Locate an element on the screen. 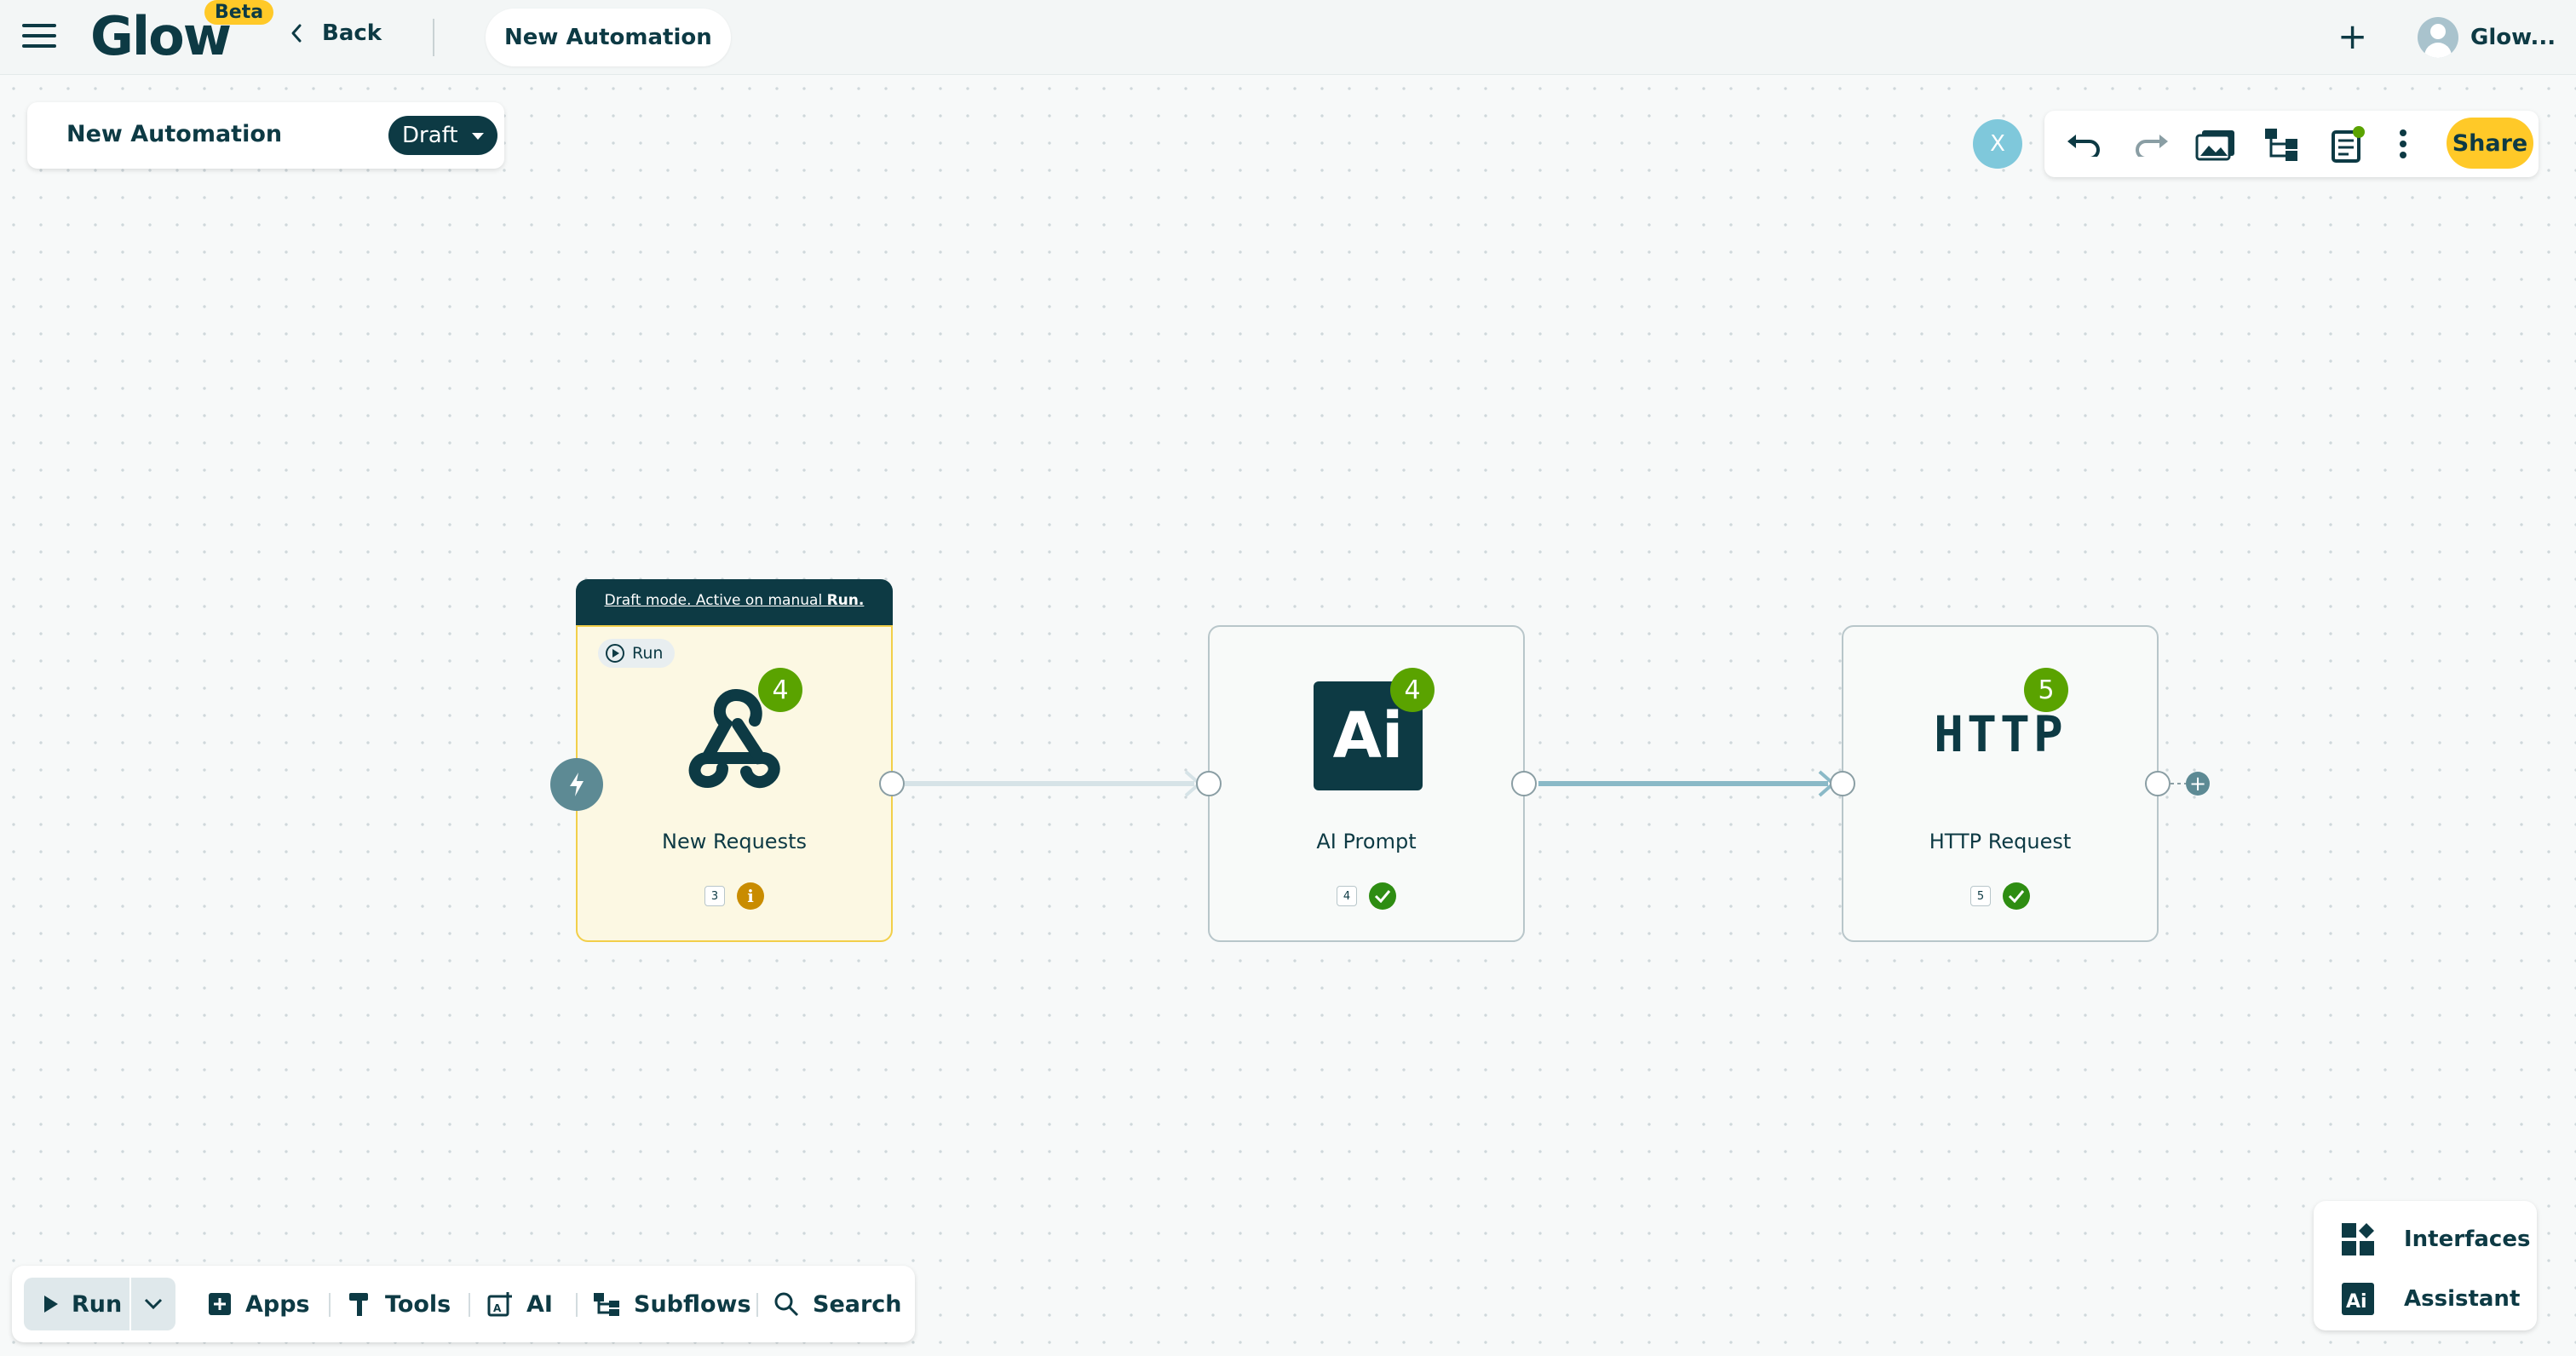  node-meta: 3 i is located at coordinates (735, 896).